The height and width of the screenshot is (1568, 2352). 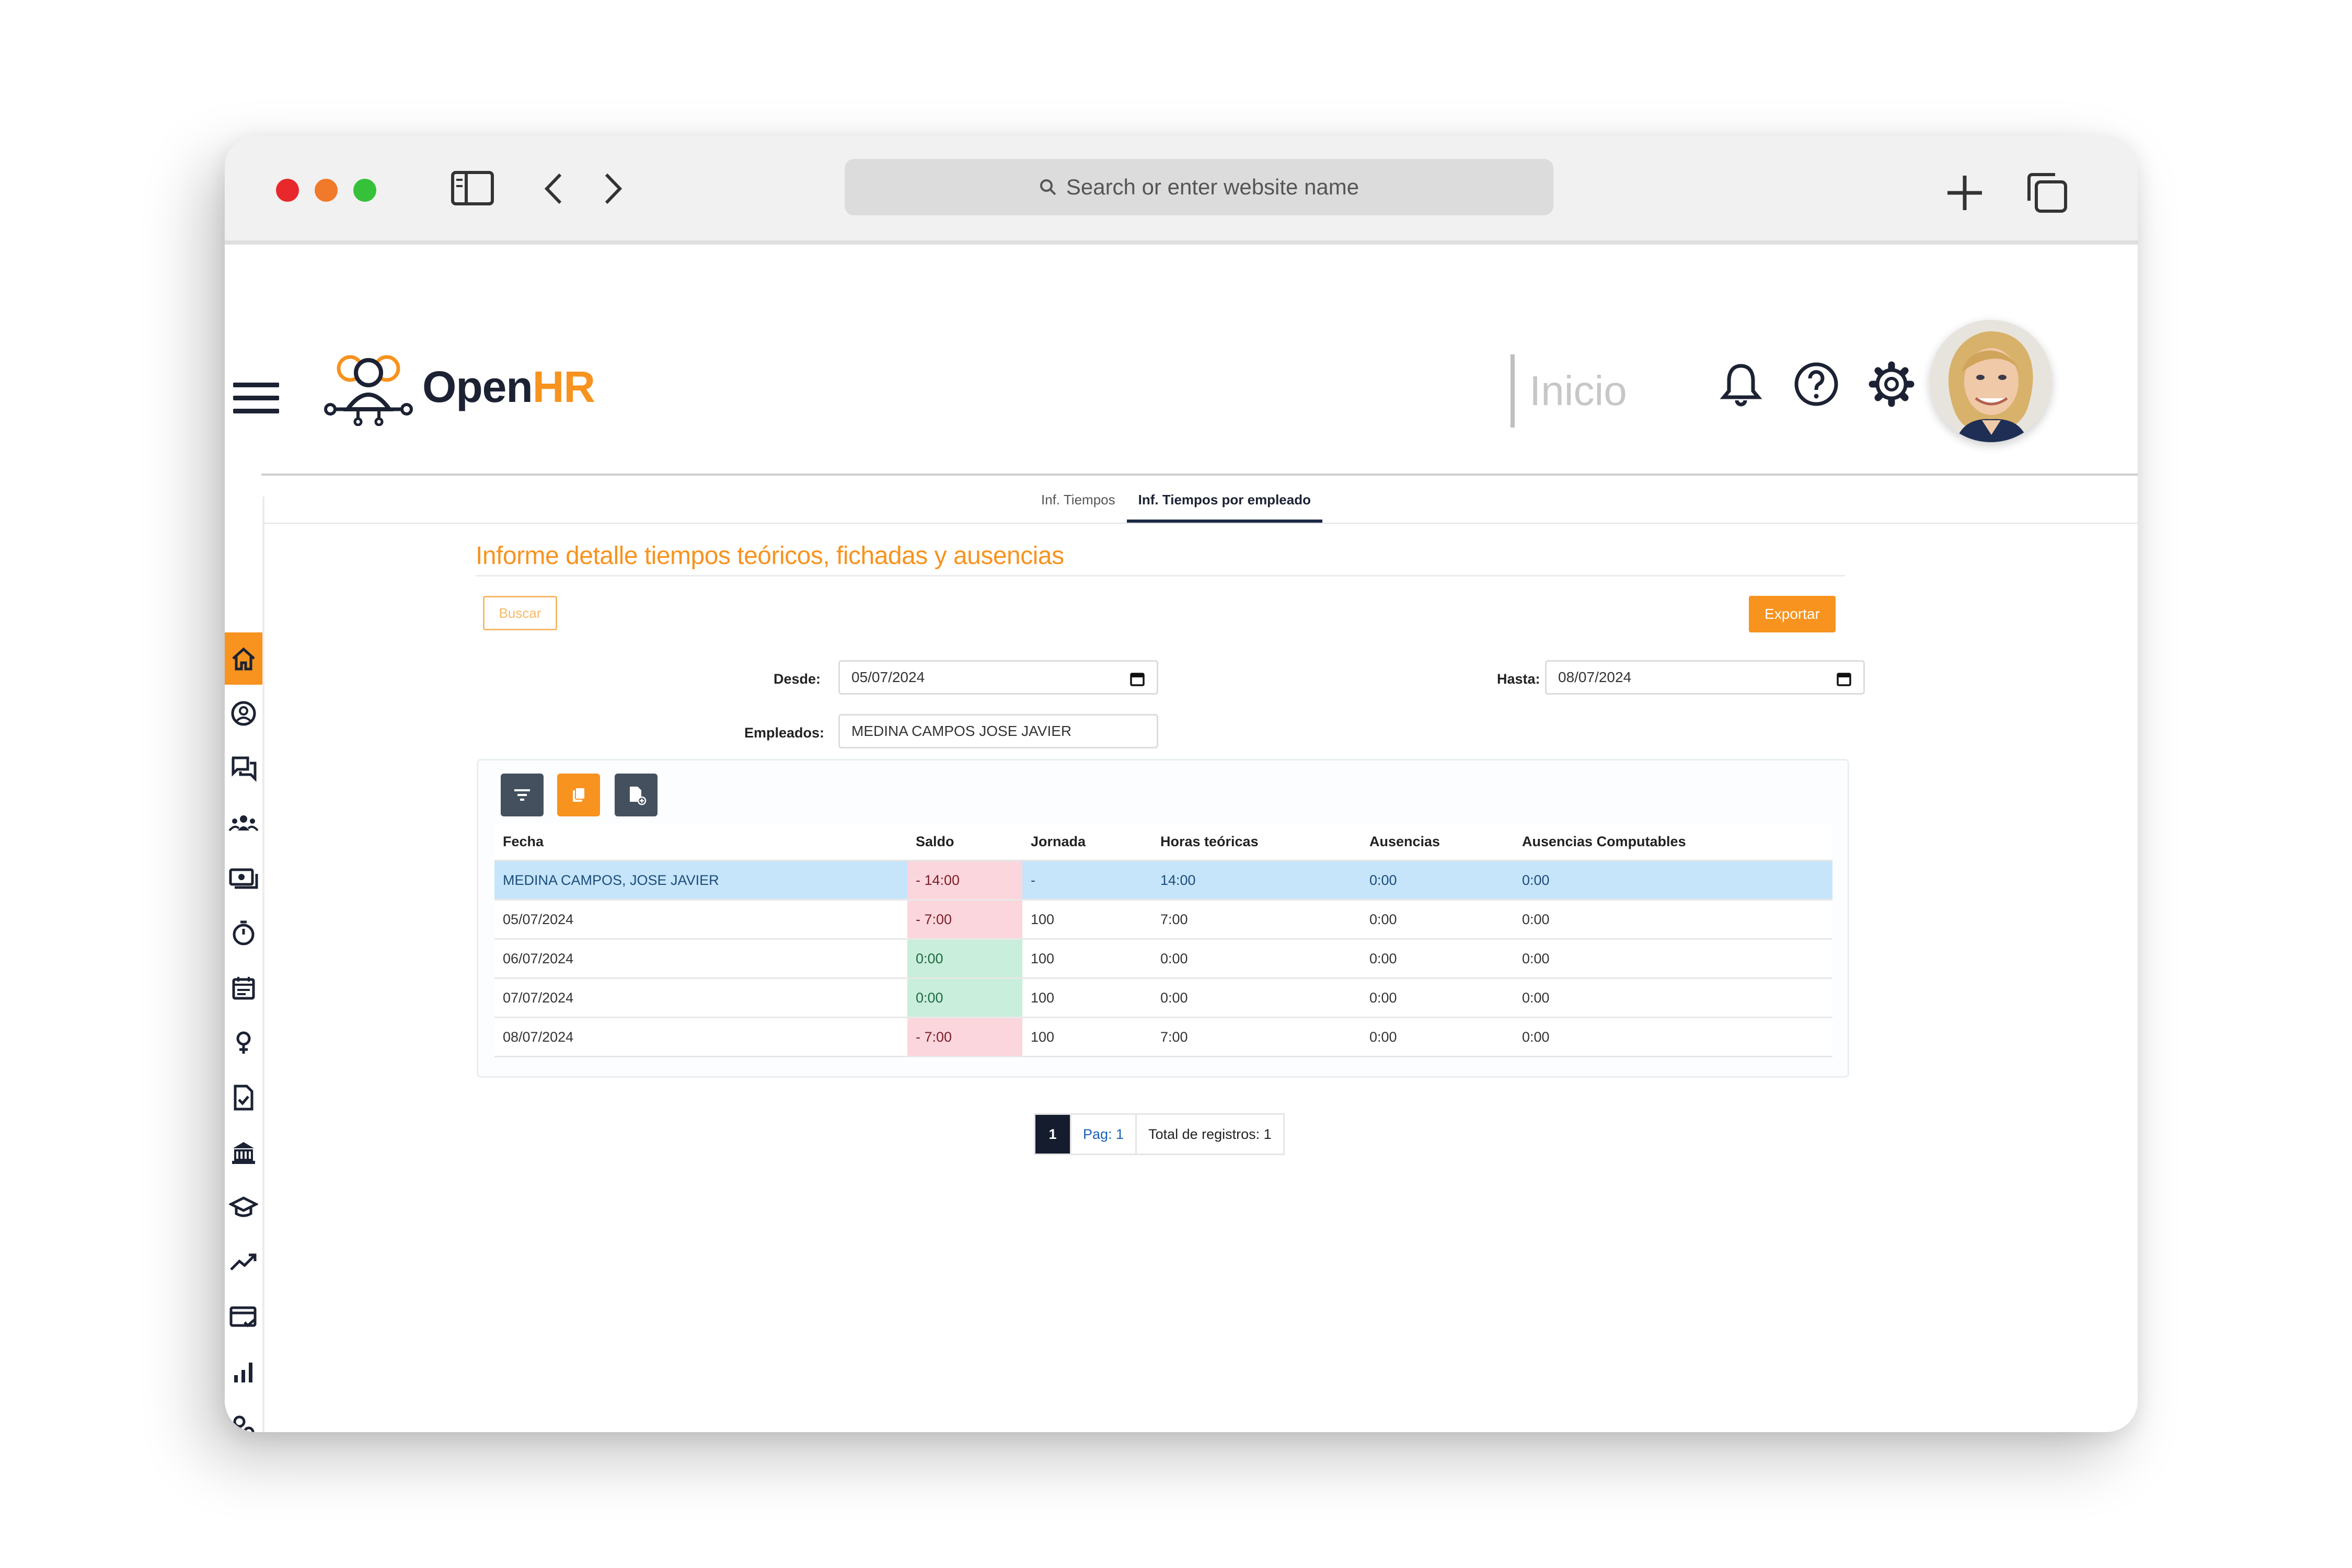 What do you see at coordinates (1816, 384) in the screenshot?
I see `help-icon` at bounding box center [1816, 384].